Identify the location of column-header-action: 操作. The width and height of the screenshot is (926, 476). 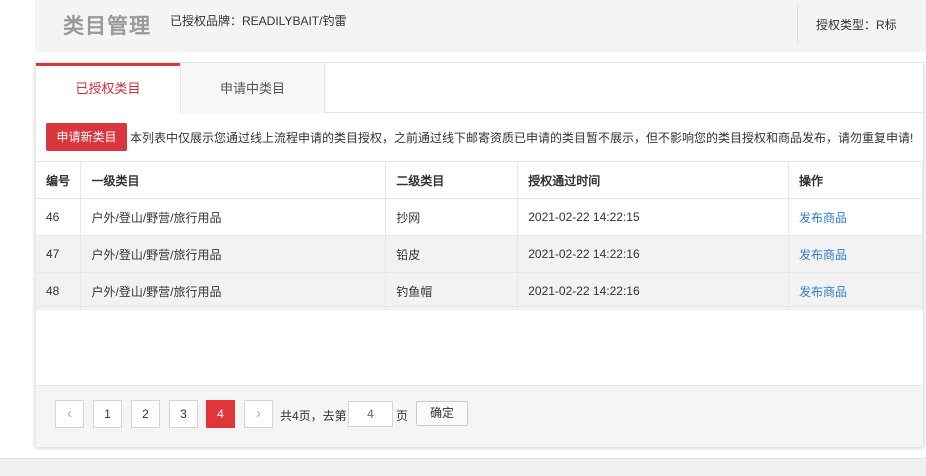
(855, 180).